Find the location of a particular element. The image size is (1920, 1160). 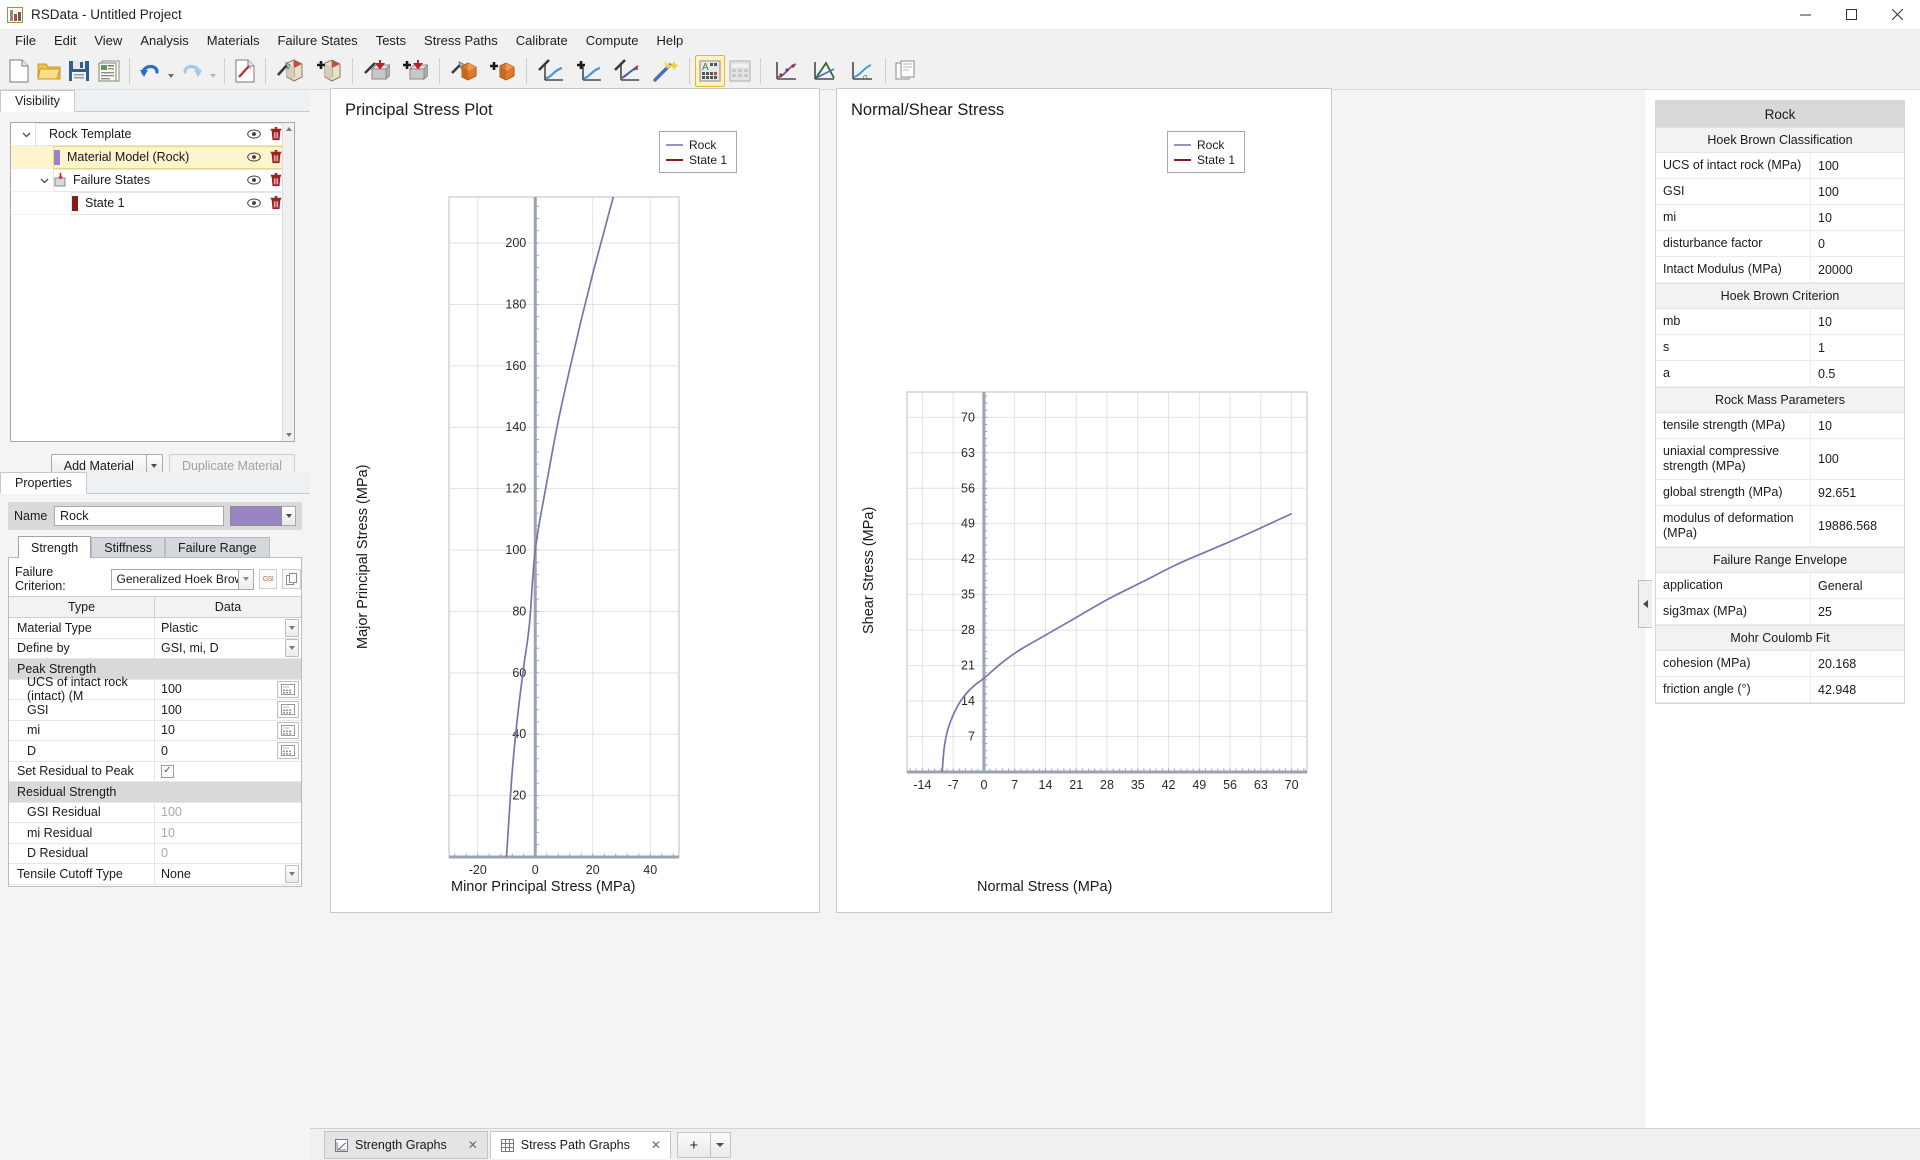

close-icon is located at coordinates (1897, 15).